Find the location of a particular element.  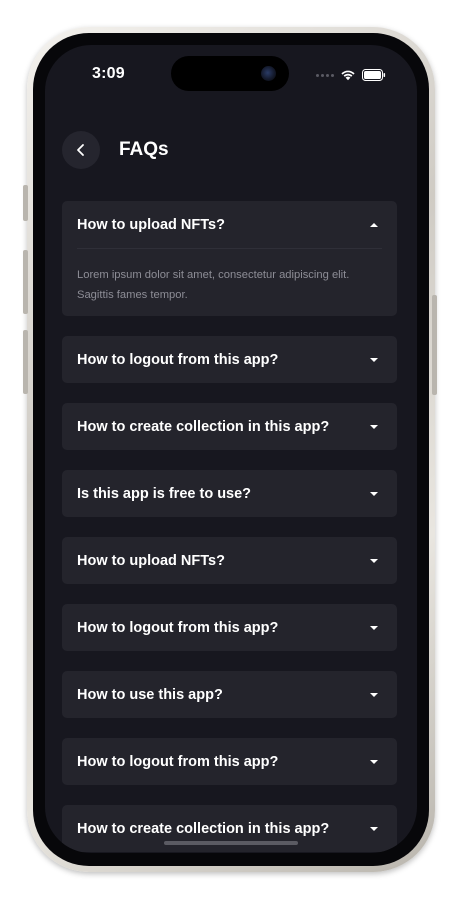

cellular-signal-icon is located at coordinates (325, 75).